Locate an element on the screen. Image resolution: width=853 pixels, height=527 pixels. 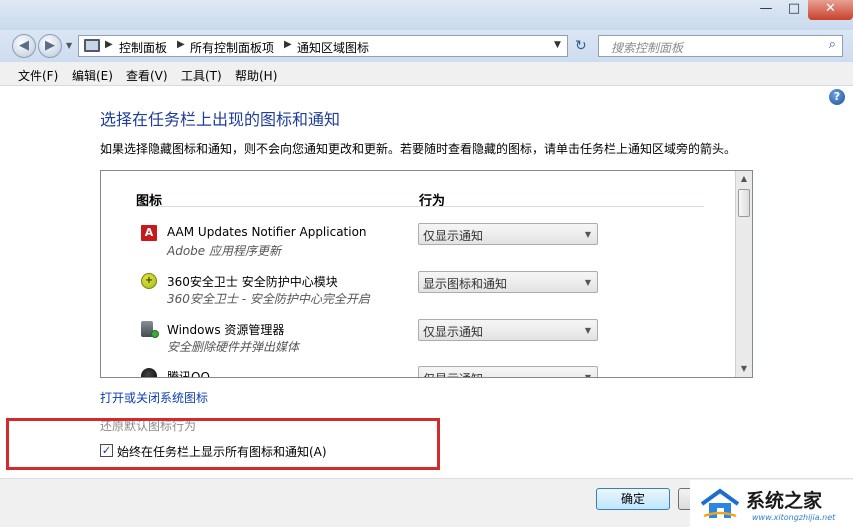
search-icon: ⌕ is located at coordinates (832, 44).